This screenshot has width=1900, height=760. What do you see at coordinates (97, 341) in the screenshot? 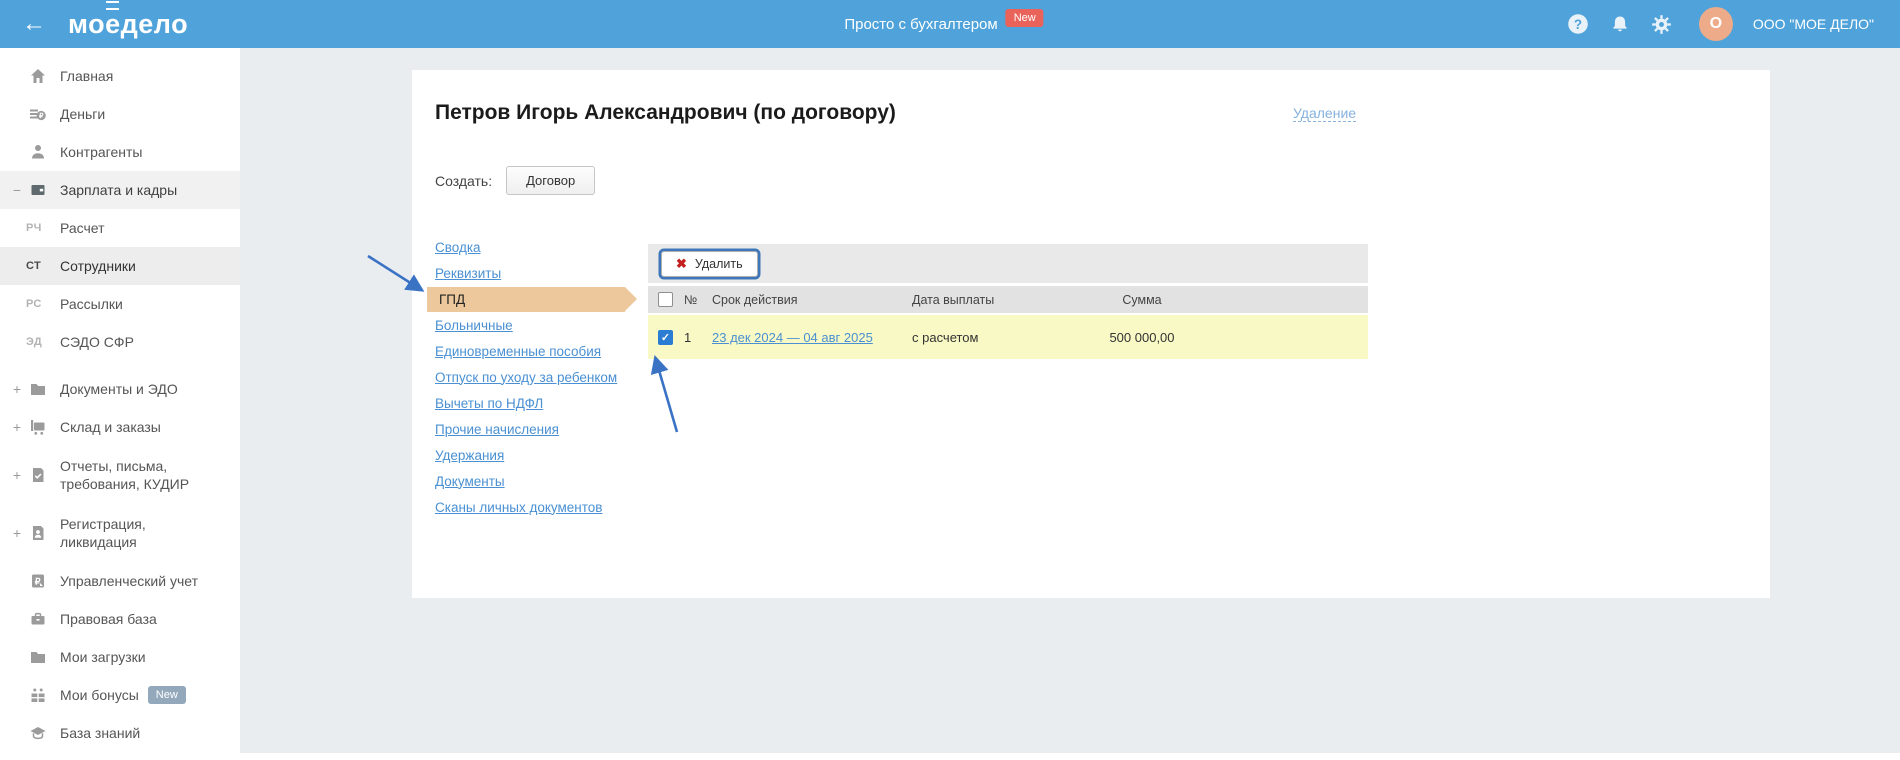
I see `sidebar-item-label: СЭДО СФР` at bounding box center [97, 341].